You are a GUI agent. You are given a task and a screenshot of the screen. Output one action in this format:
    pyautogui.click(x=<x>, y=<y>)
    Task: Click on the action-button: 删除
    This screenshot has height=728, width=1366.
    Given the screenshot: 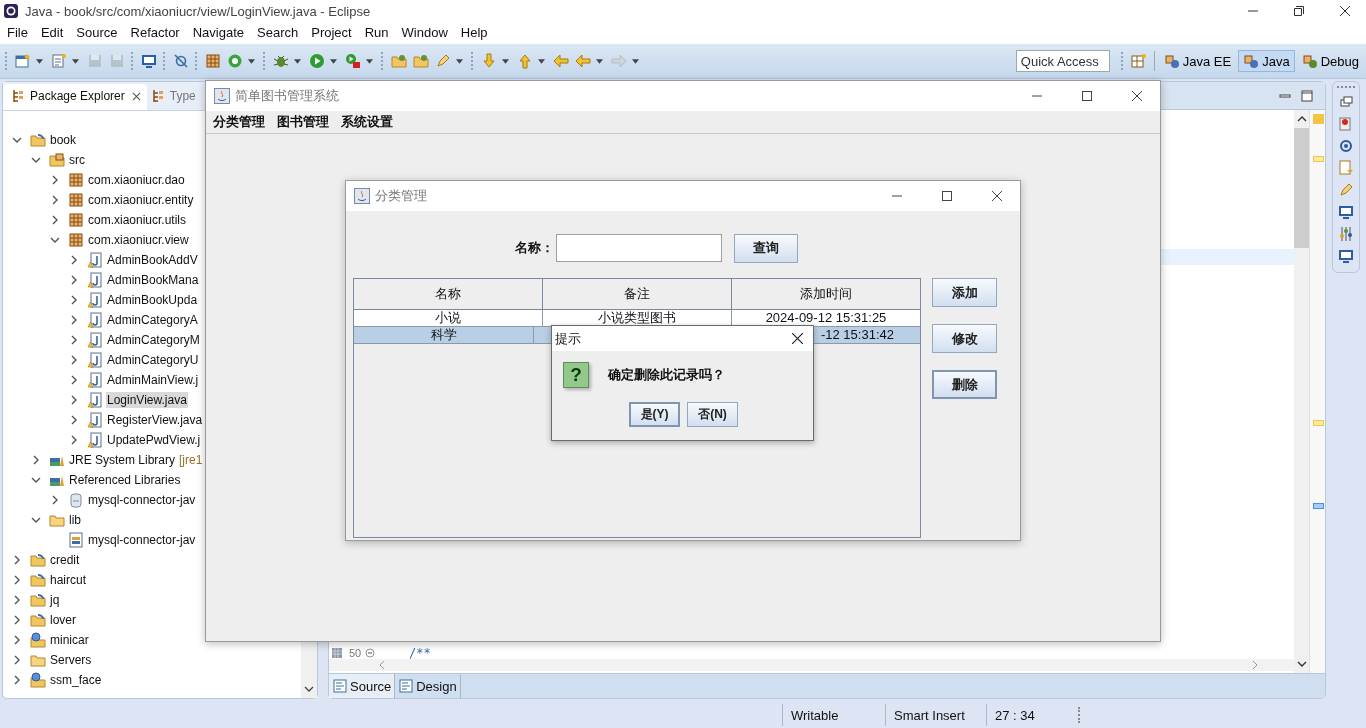 What is the action you would take?
    pyautogui.click(x=964, y=384)
    